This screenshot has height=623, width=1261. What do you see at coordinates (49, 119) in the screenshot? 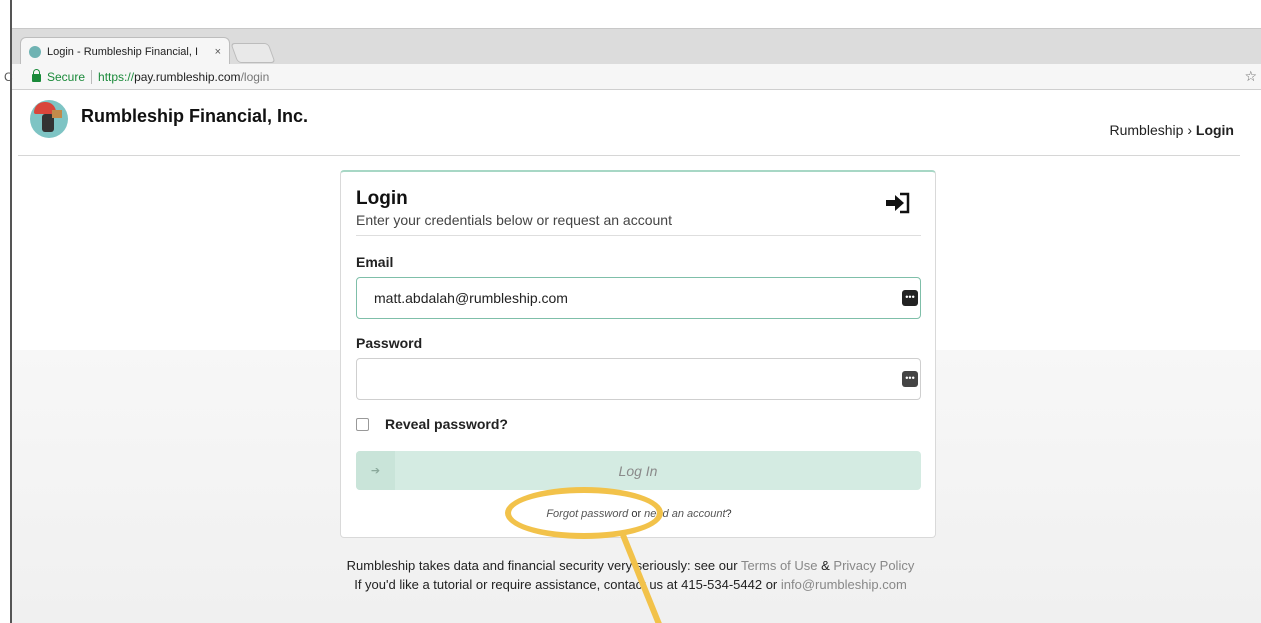
I see `logo-icon` at bounding box center [49, 119].